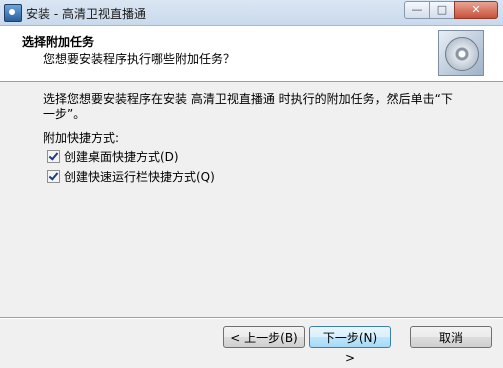  What do you see at coordinates (81, 138) in the screenshot?
I see `shortcut-group-label: 附加快捷方式:` at bounding box center [81, 138].